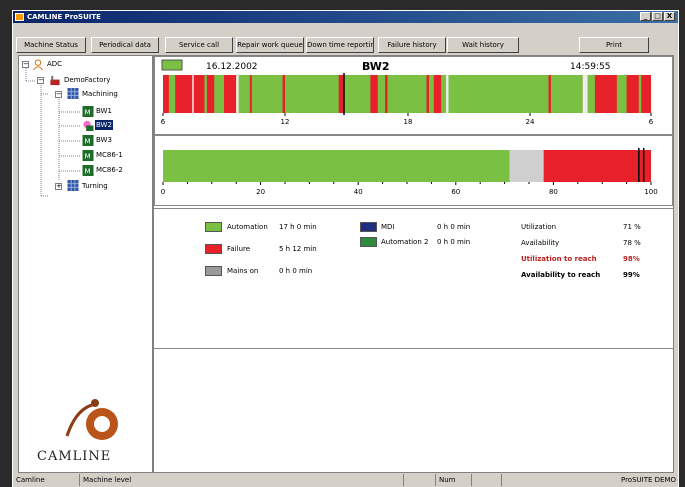  I want to click on automation2-swatch, so click(368, 242).